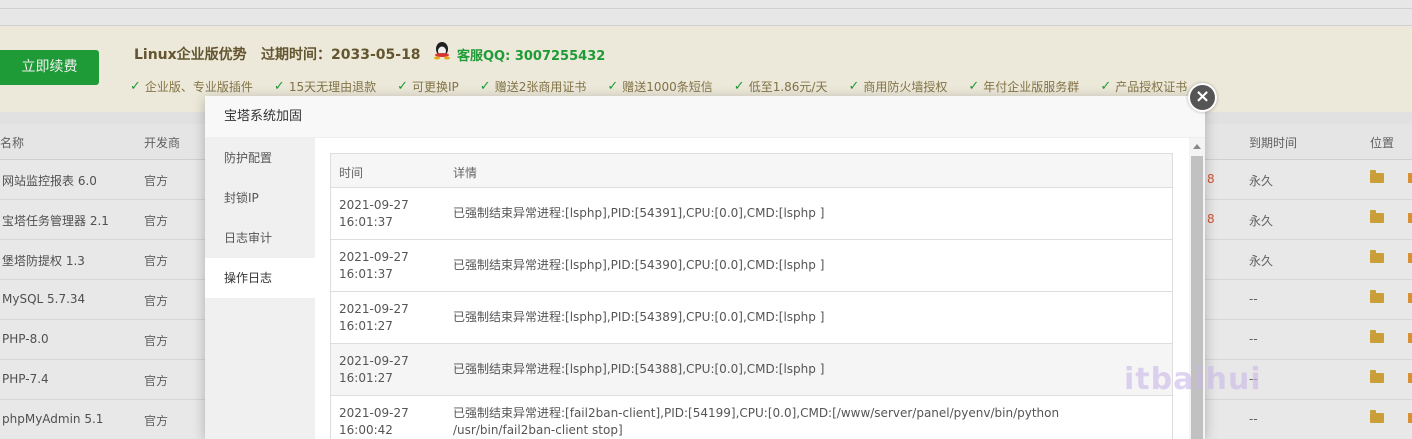 Image resolution: width=1412 pixels, height=439 pixels. What do you see at coordinates (260, 238) in the screenshot?
I see `tab-log-audit: 日志审计` at bounding box center [260, 238].